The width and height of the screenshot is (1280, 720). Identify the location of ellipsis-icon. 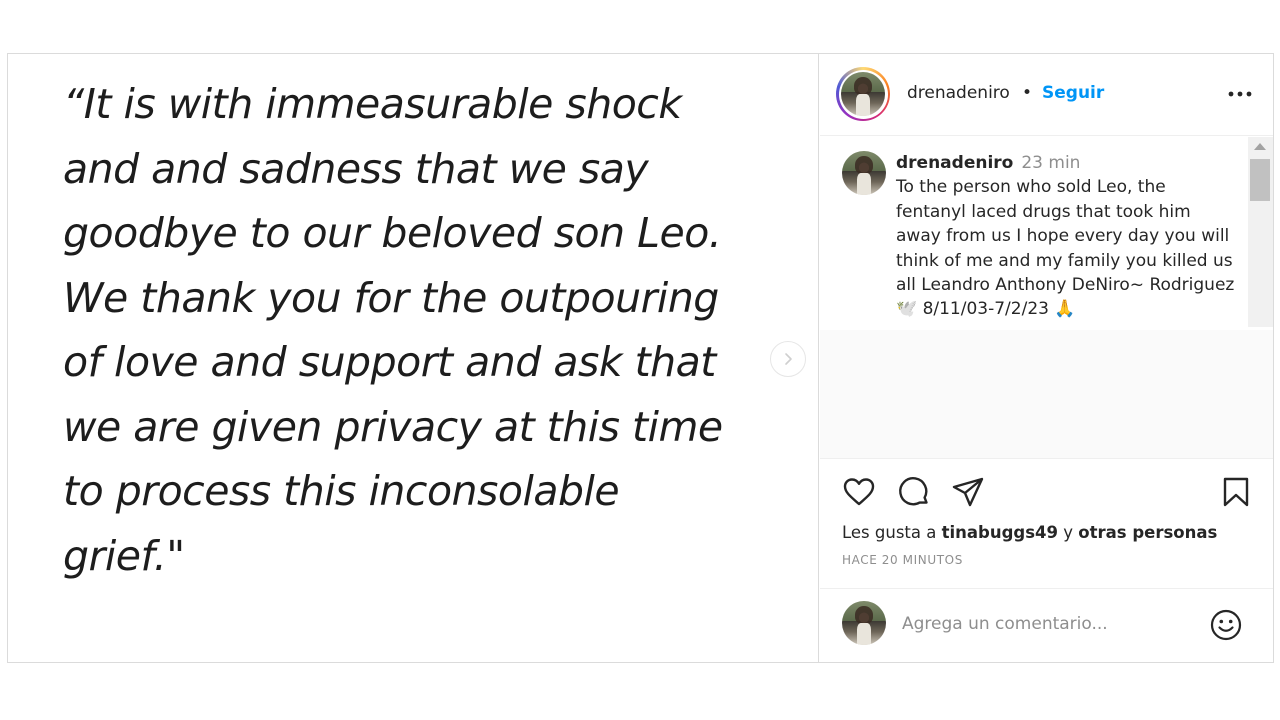
(1240, 94).